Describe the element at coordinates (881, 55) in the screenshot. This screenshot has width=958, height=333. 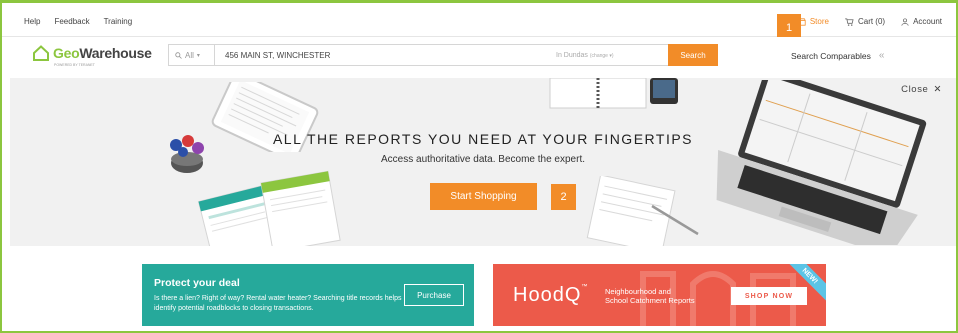
I see `double-chevron-left-icon: «` at that location.